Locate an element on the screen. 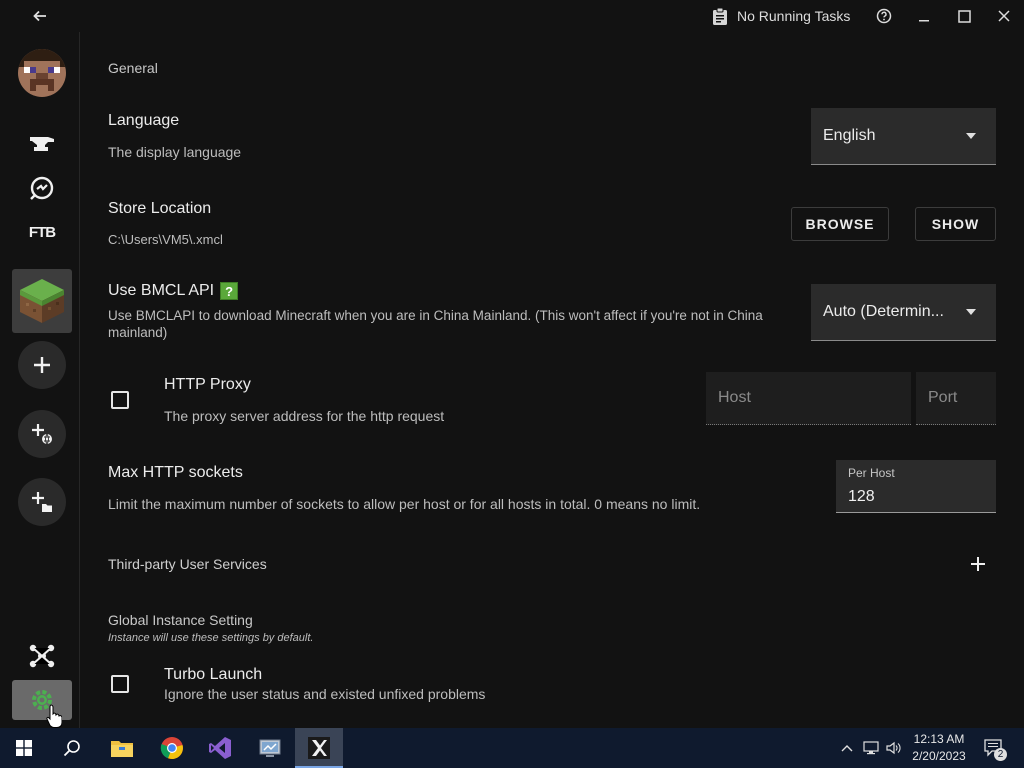 Image resolution: width=1024 pixels, height=768 pixels. add-service-button is located at coordinates (978, 564).